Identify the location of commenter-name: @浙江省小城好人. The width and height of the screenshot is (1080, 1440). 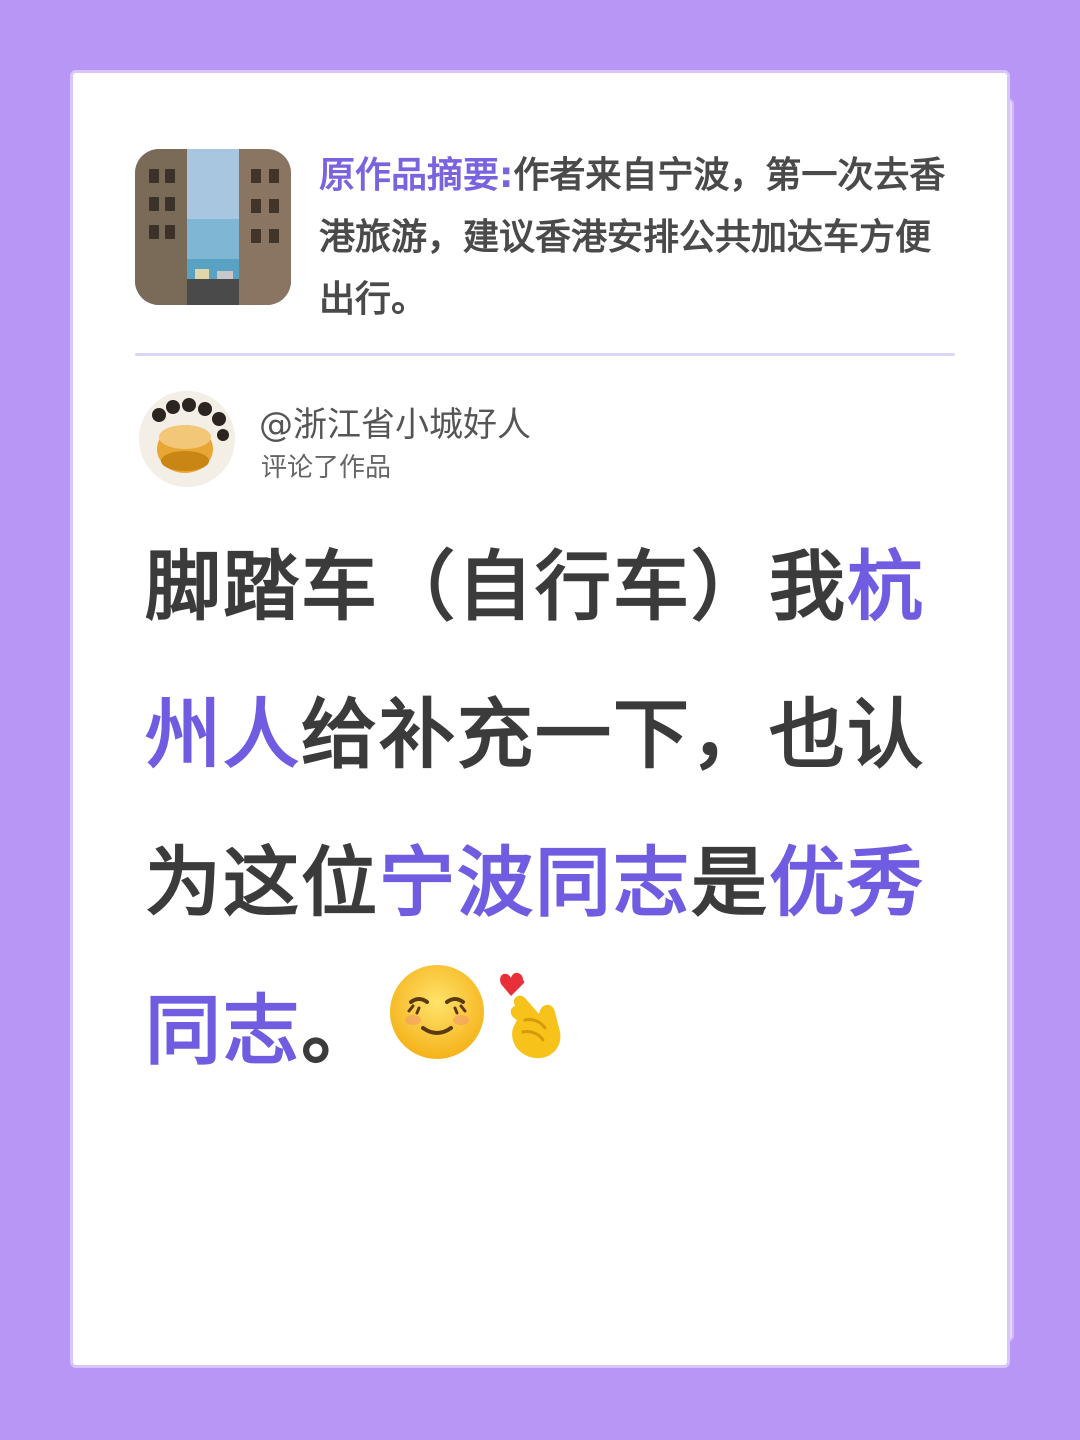
(395, 421).